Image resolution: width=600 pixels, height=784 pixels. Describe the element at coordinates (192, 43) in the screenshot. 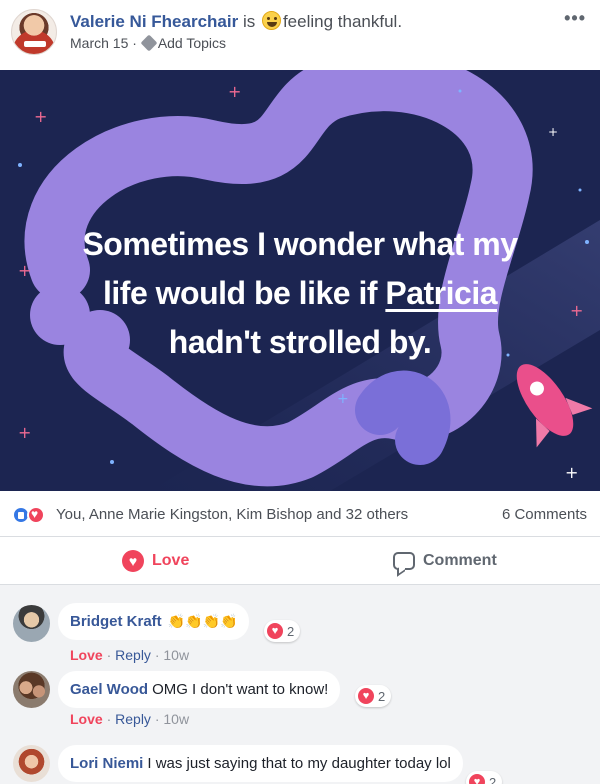

I see `add-topics-link: Add Topics` at that location.